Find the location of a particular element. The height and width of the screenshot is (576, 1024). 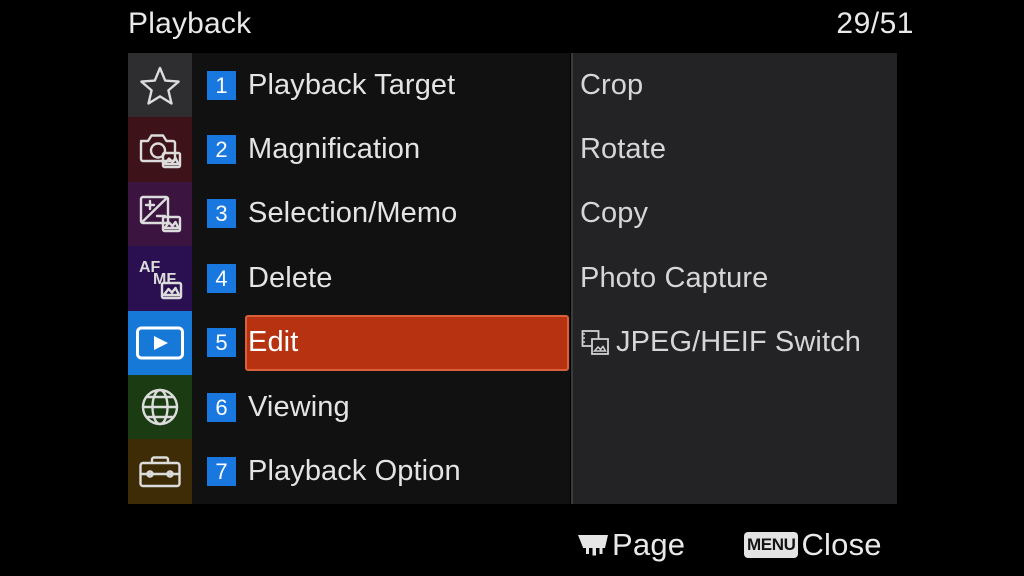

menu-button-badge: MENU is located at coordinates (771, 545).